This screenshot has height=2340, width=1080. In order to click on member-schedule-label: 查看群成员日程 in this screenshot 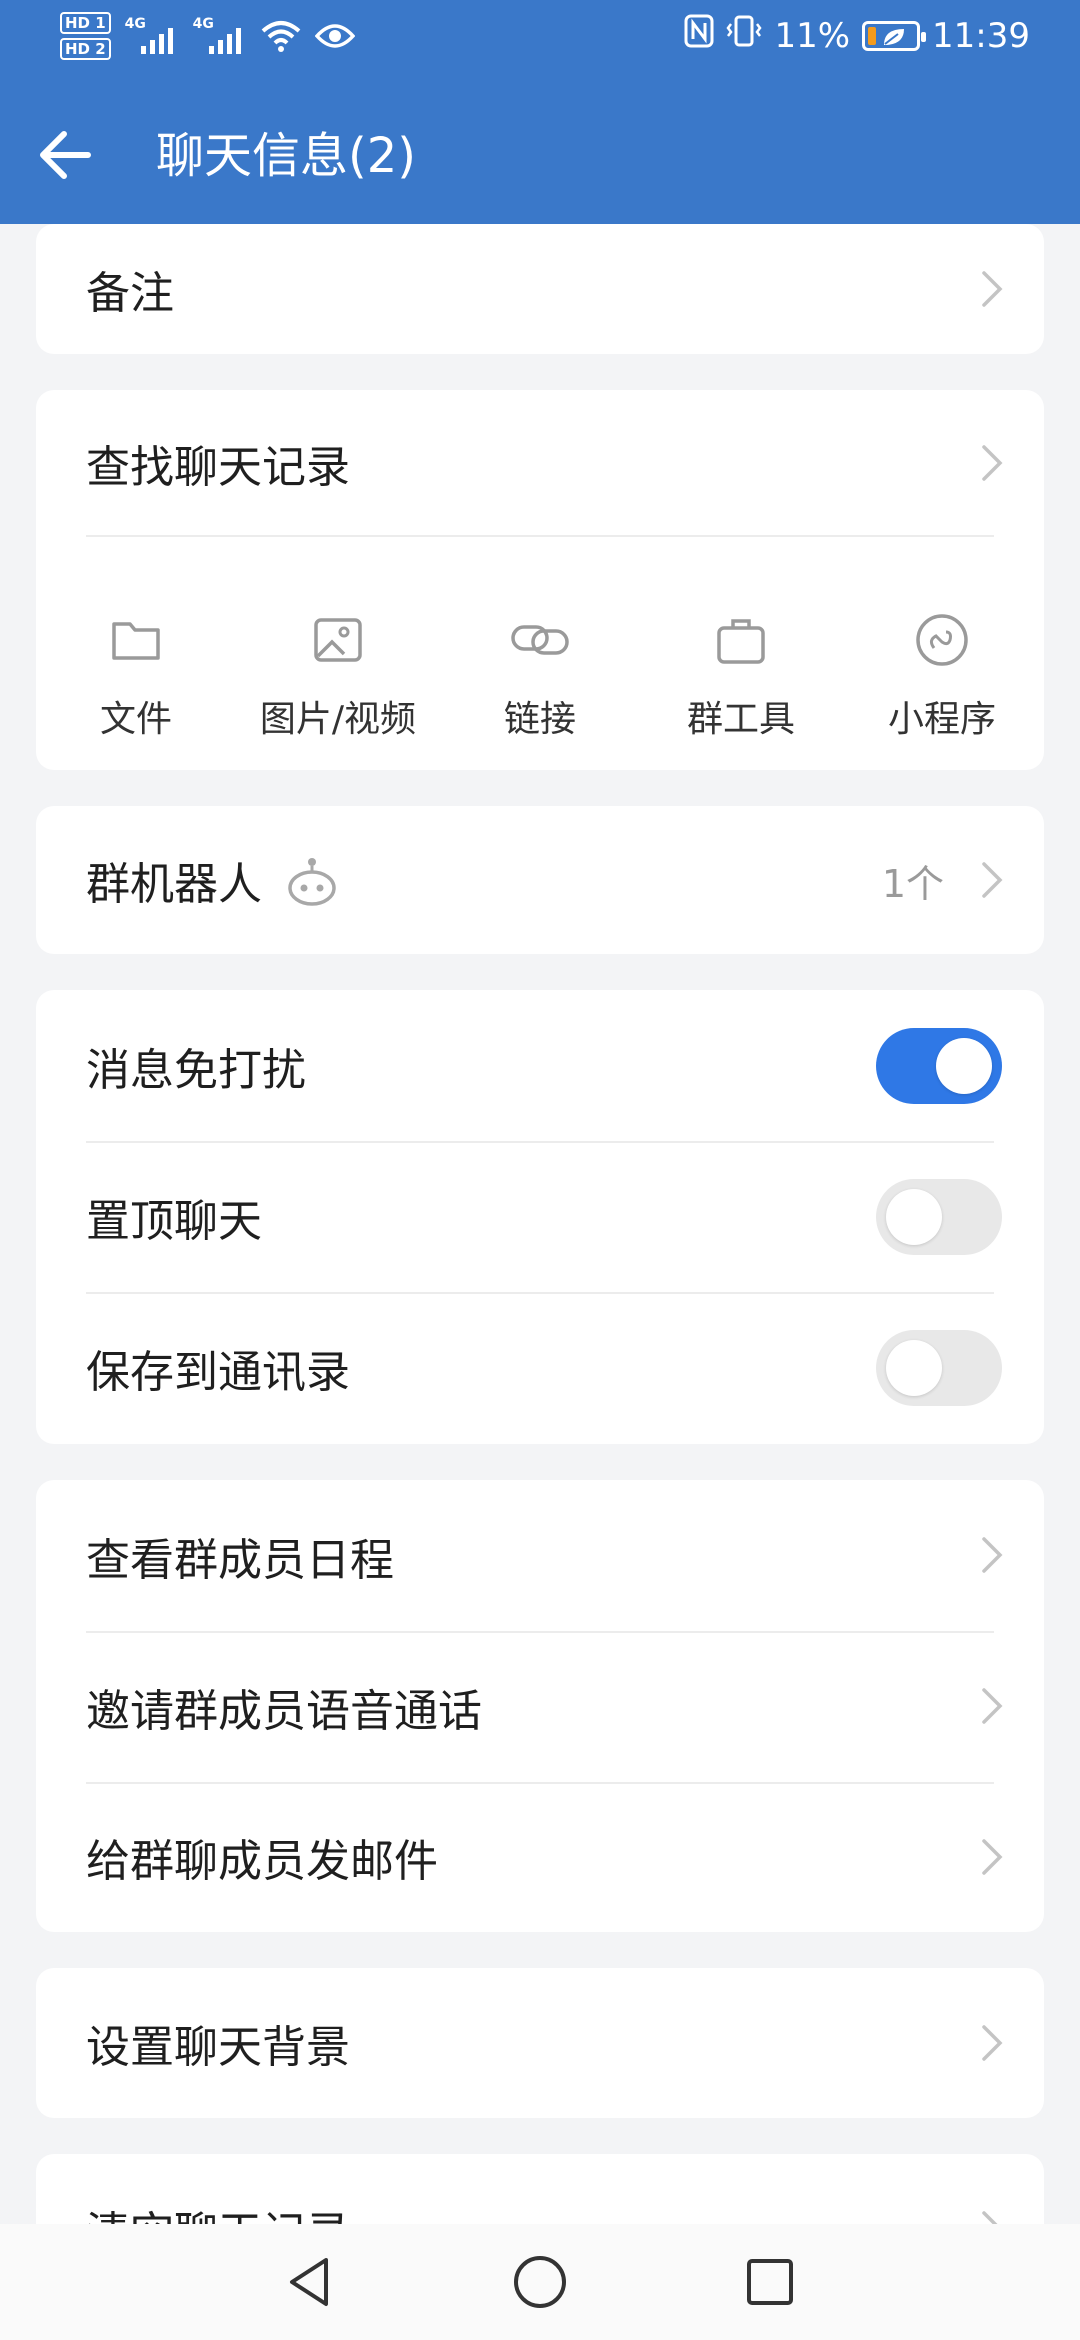, I will do `click(240, 1560)`.